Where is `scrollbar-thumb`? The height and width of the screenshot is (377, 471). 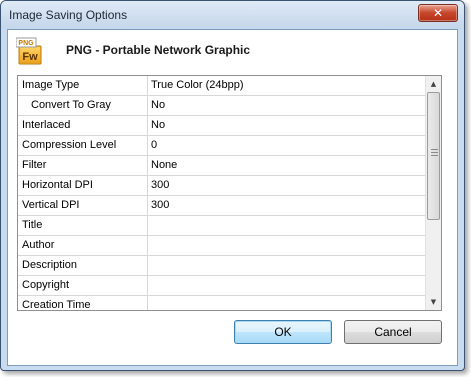
scrollbar-thumb is located at coordinates (433, 156).